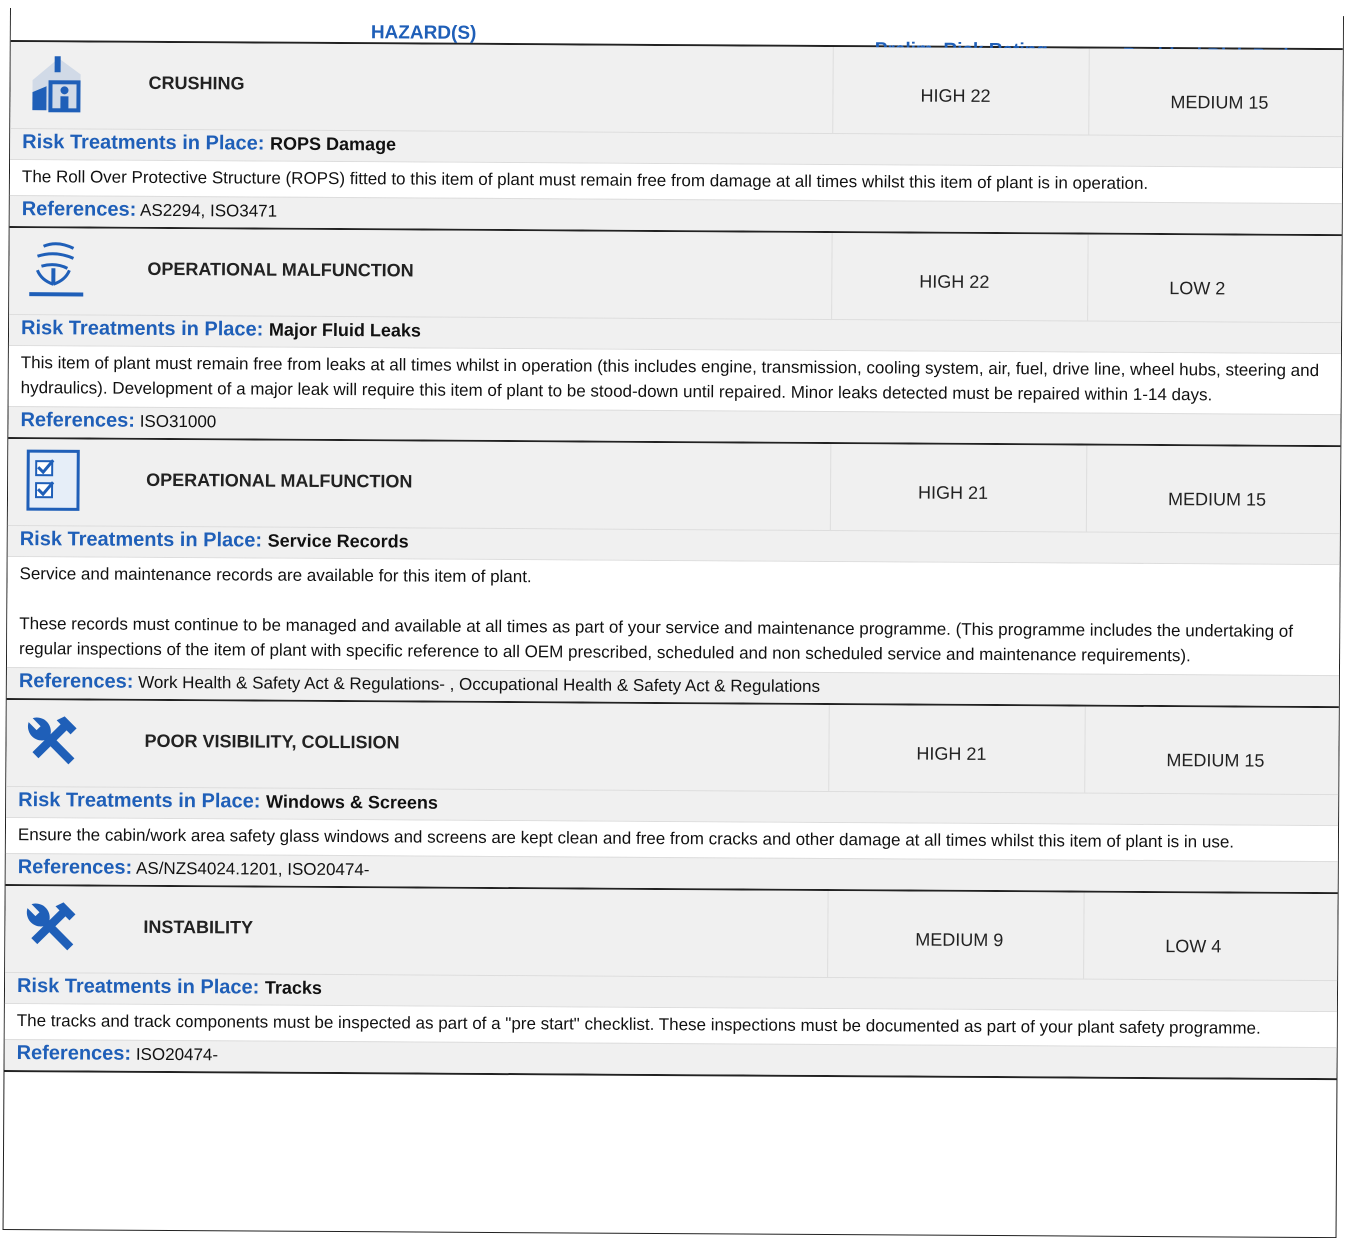 The height and width of the screenshot is (1238, 1357). What do you see at coordinates (959, 940) in the screenshot?
I see `prelim-rating: MEDIUM 9` at bounding box center [959, 940].